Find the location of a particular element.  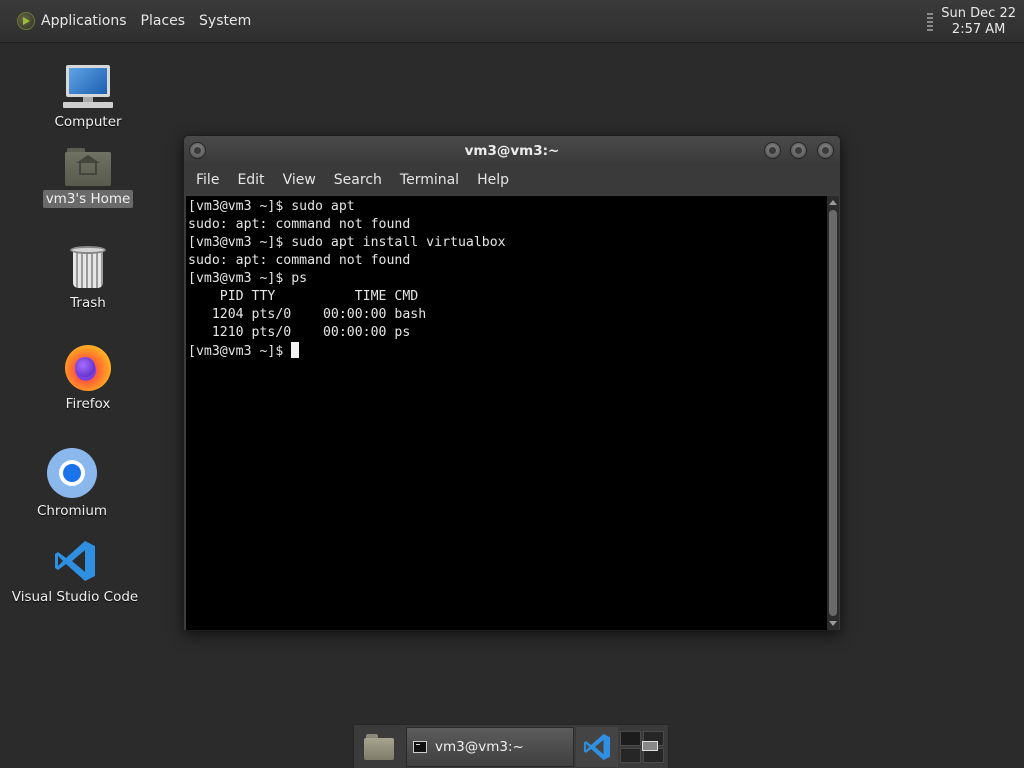

terminal-prompt: [vm3@vm3 ~]$ is located at coordinates (240, 351).